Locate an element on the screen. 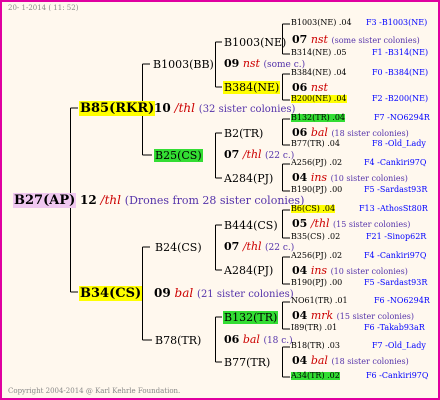 This screenshot has height=400, width=440. gen4-top-queen: NO61(TR) .01 is located at coordinates (319, 301).